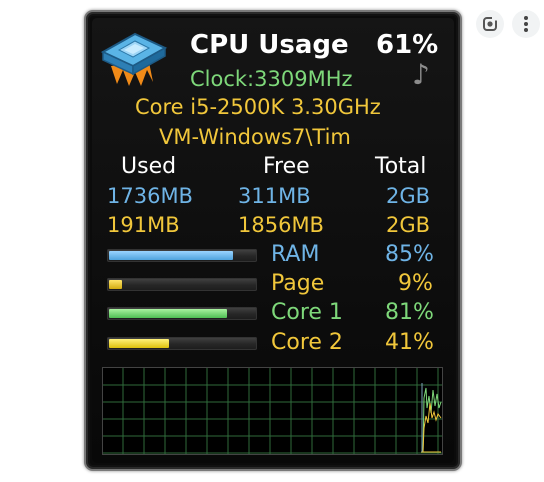  What do you see at coordinates (409, 342) in the screenshot?
I see `core2-meter-value: 41%` at bounding box center [409, 342].